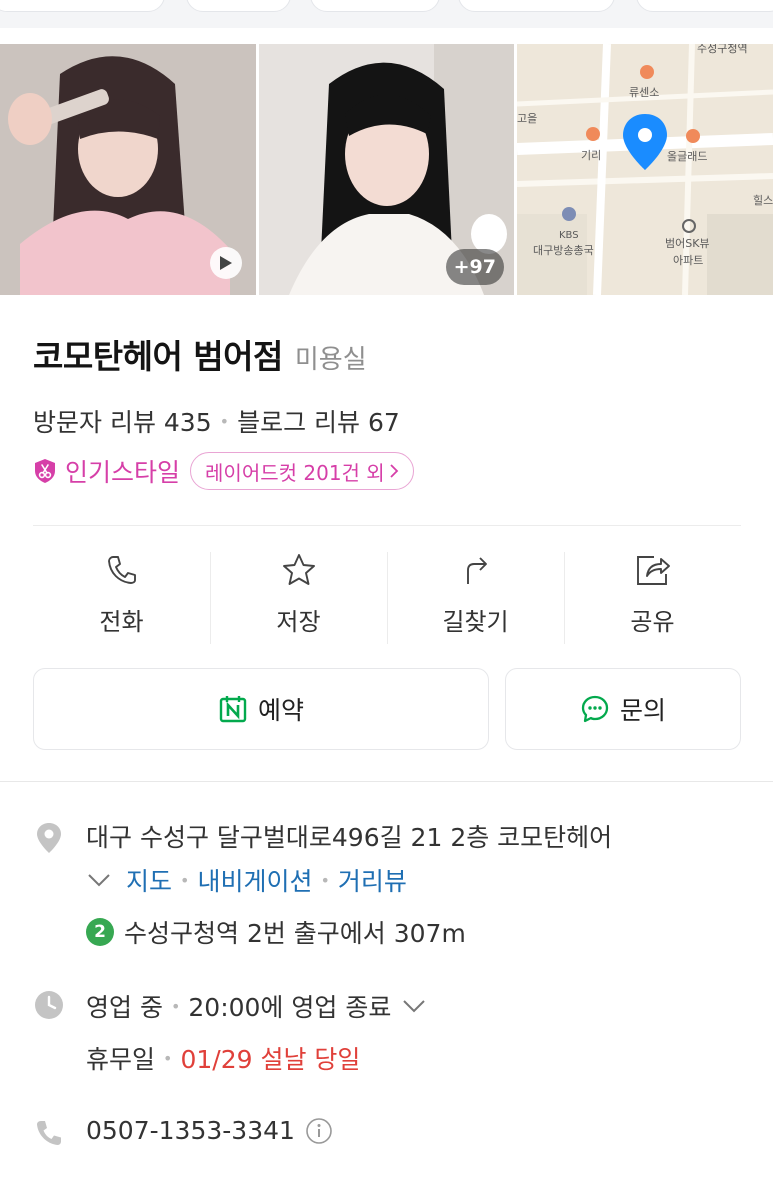  Describe the element at coordinates (319, 1131) in the screenshot. I see `info-icon` at that location.